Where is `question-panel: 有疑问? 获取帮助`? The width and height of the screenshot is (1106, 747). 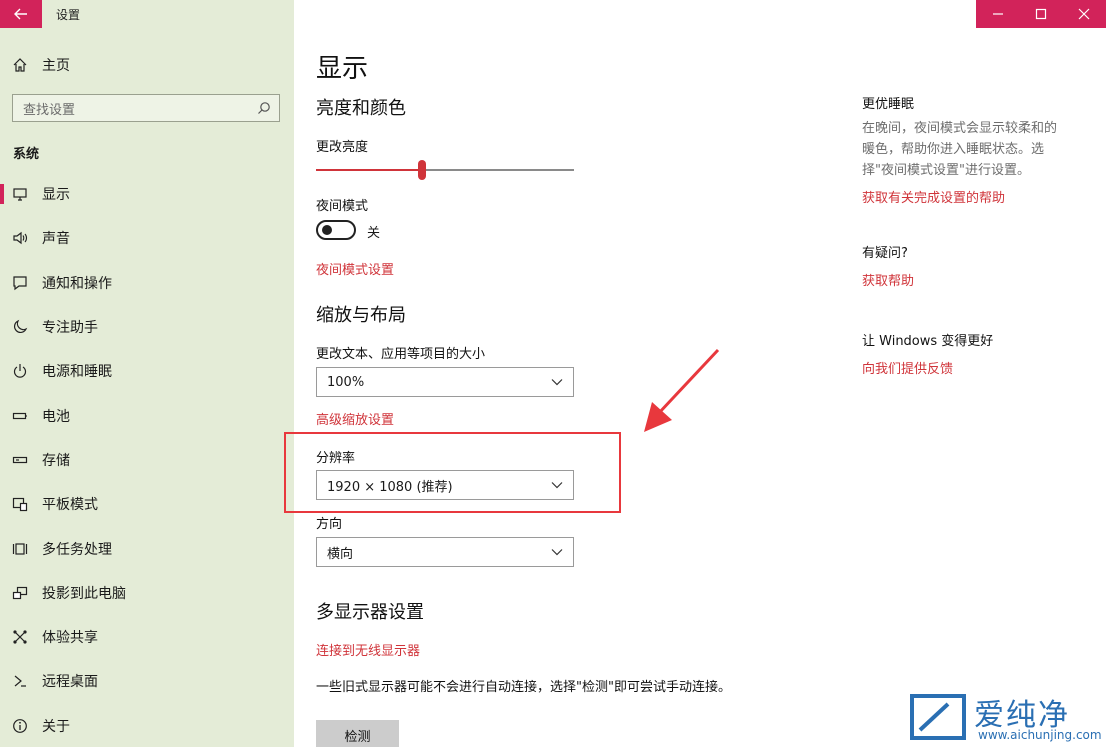 question-panel: 有疑问? 获取帮助 is located at coordinates (888, 265).